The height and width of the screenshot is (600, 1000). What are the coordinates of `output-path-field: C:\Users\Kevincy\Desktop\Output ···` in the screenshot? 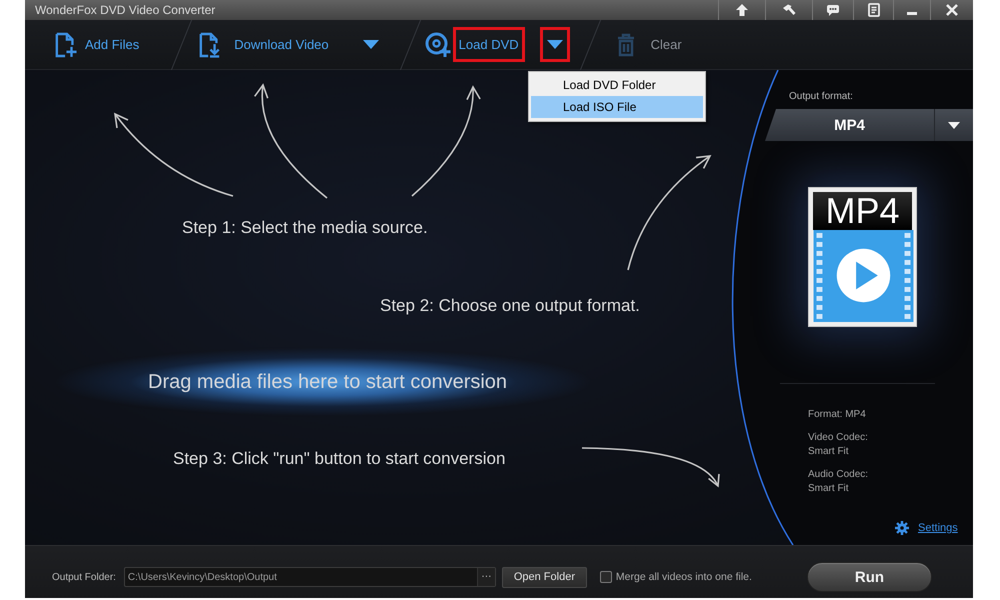 It's located at (310, 577).